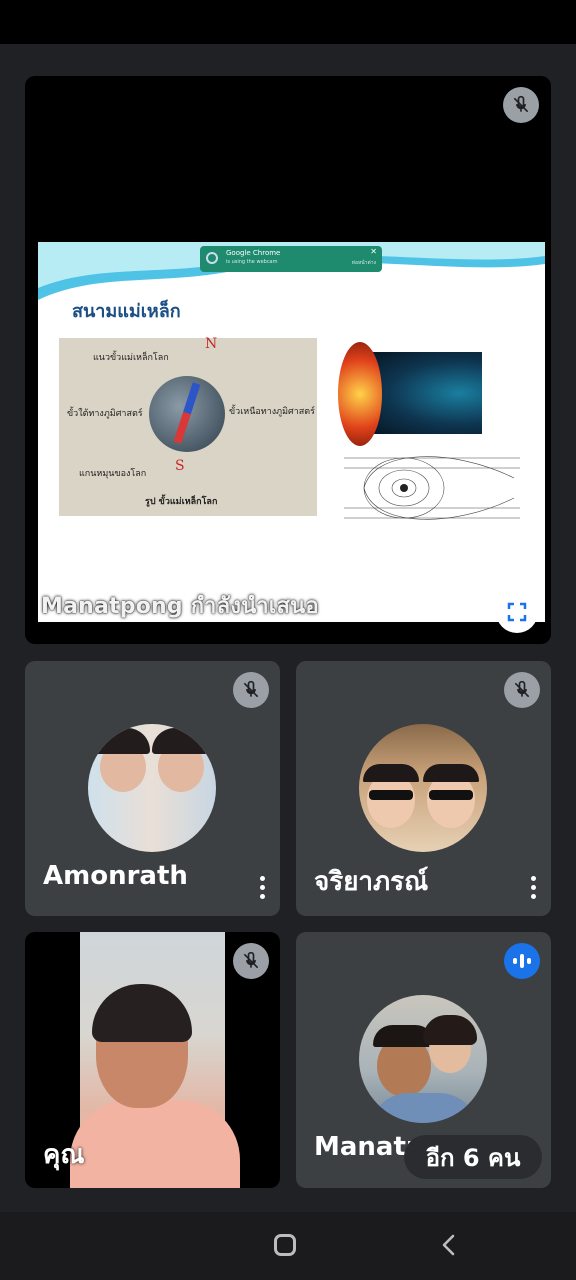 Image resolution: width=576 pixels, height=1280 pixels. Describe the element at coordinates (288, 22) in the screenshot. I see `status-bar` at that location.